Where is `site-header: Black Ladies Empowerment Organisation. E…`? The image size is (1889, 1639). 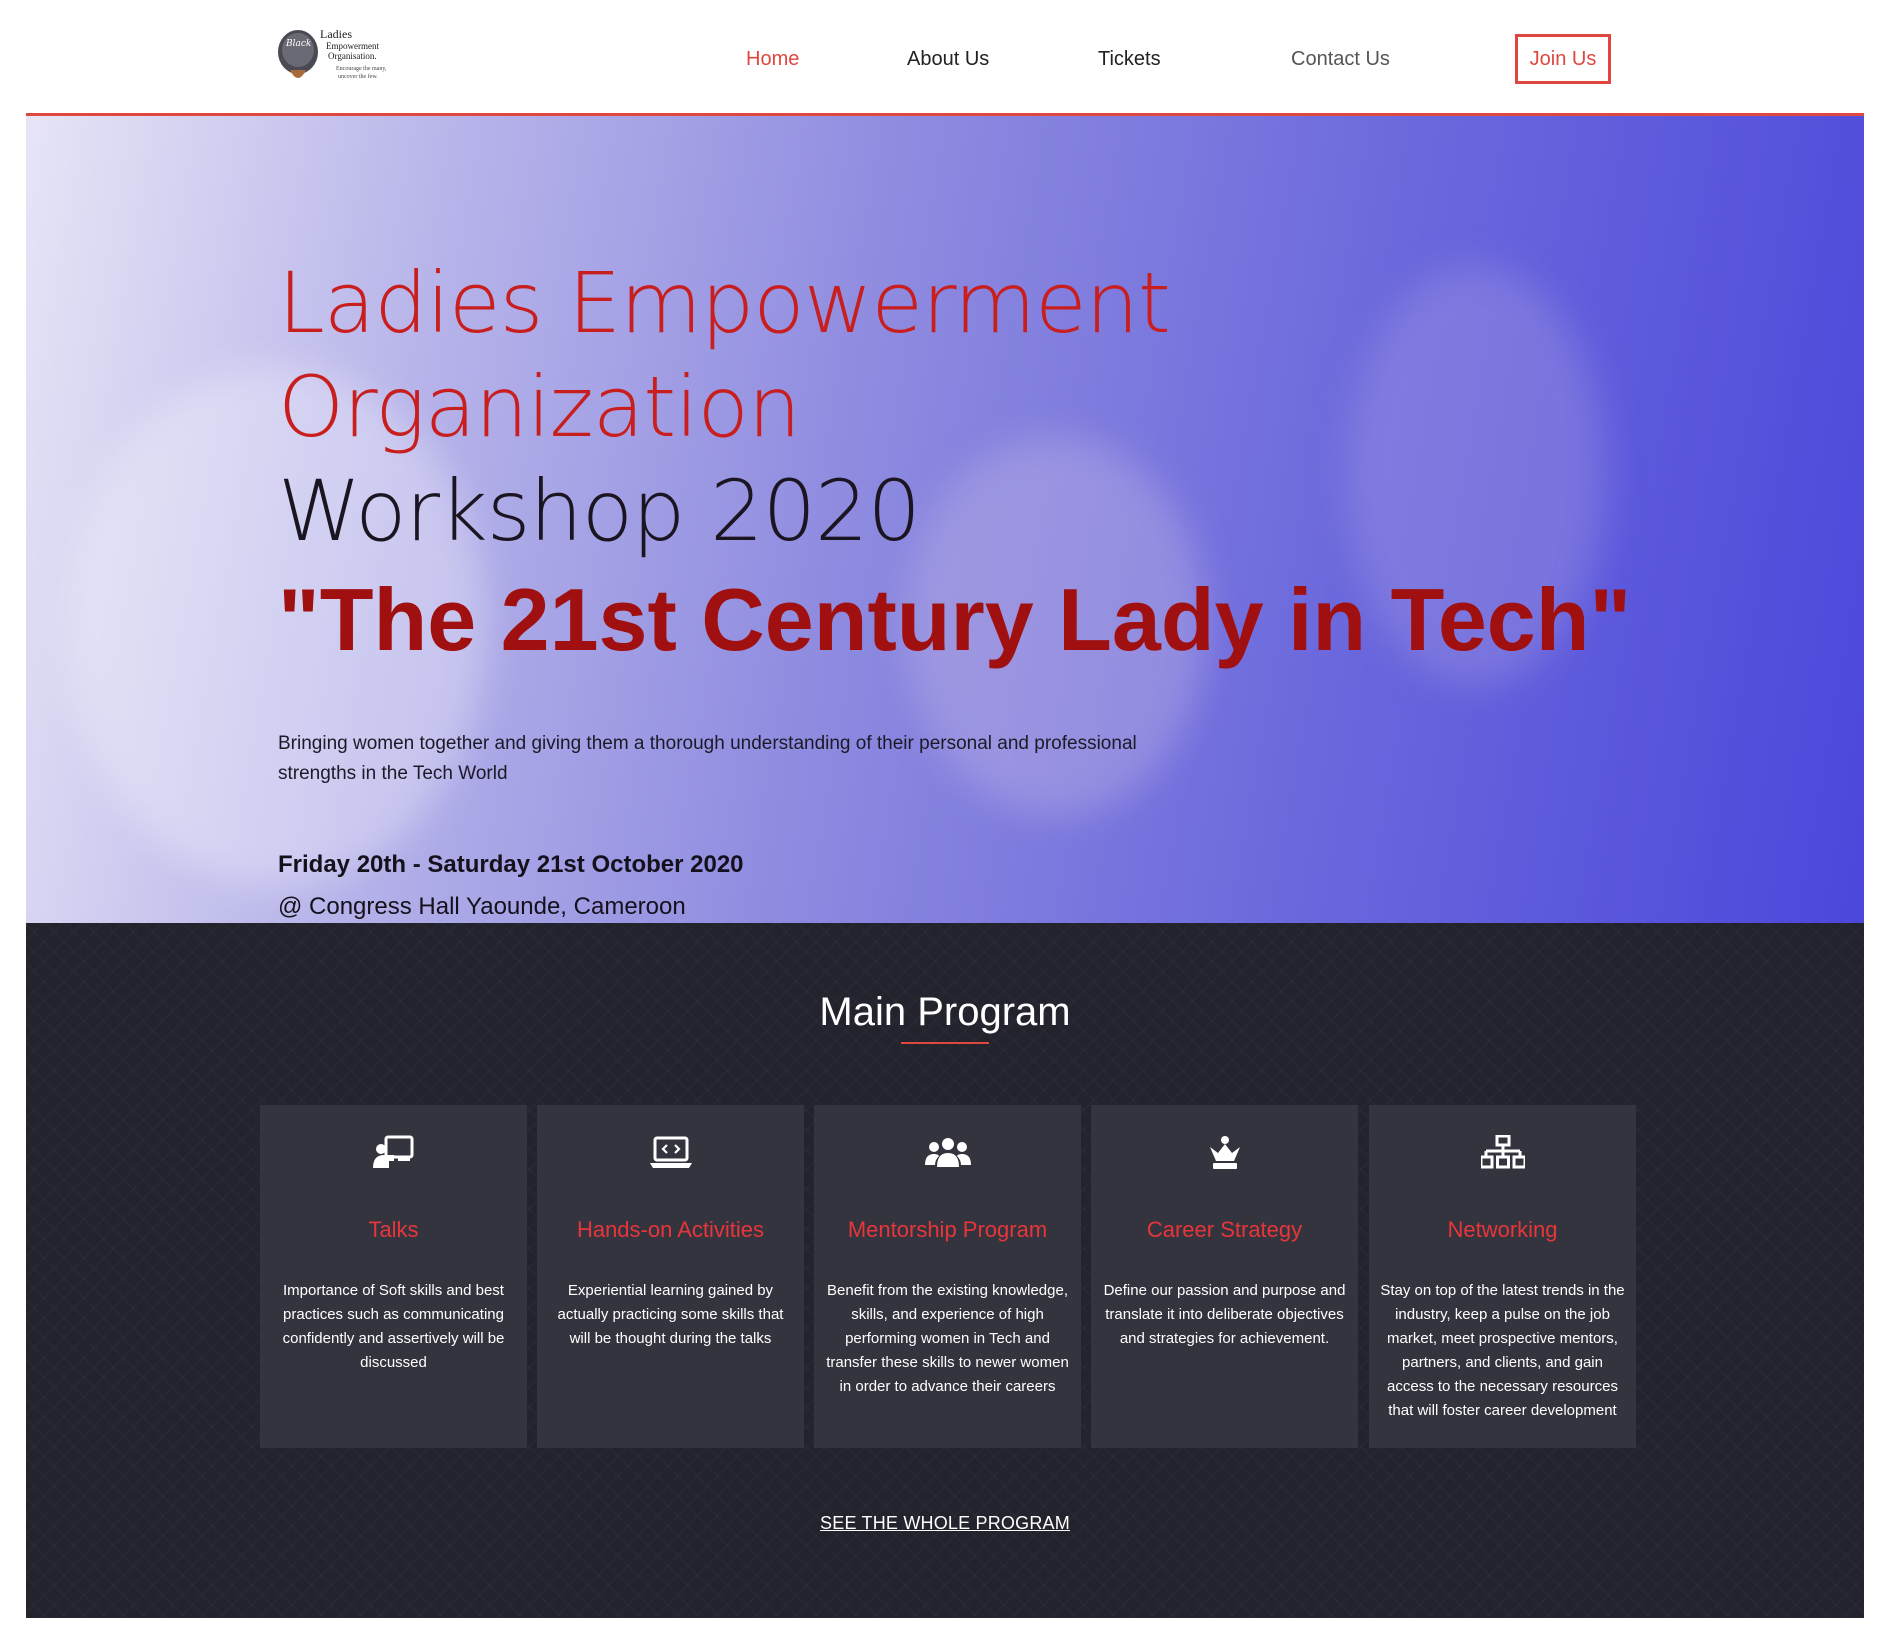 site-header: Black Ladies Empowerment Organisation. E… is located at coordinates (945, 58).